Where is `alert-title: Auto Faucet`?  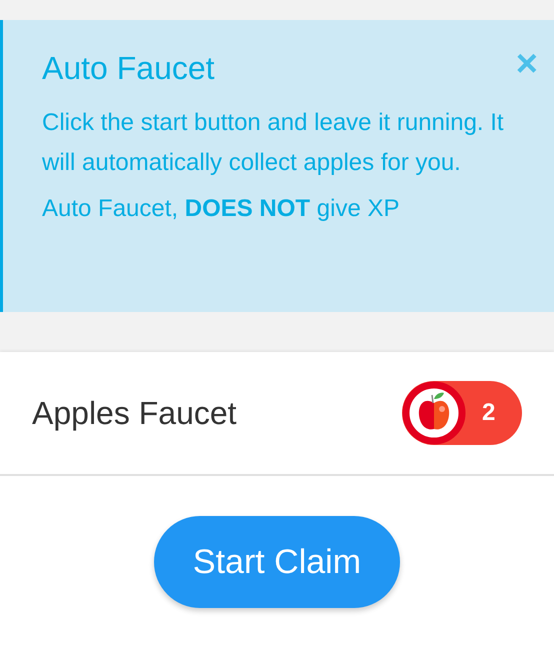 alert-title: Auto Faucet is located at coordinates (128, 68).